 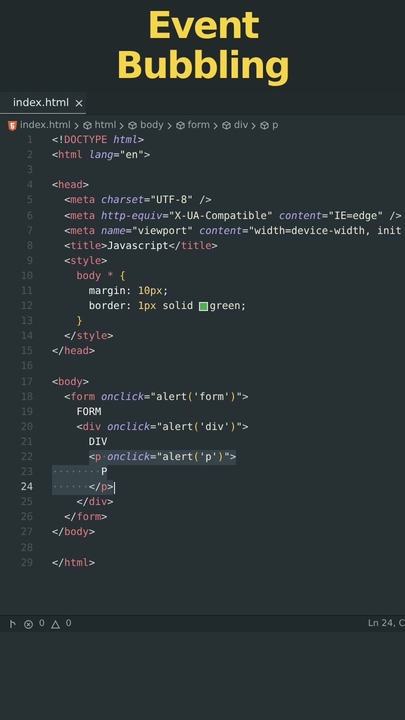 What do you see at coordinates (58, 141) in the screenshot?
I see `code-token: <!` at bounding box center [58, 141].